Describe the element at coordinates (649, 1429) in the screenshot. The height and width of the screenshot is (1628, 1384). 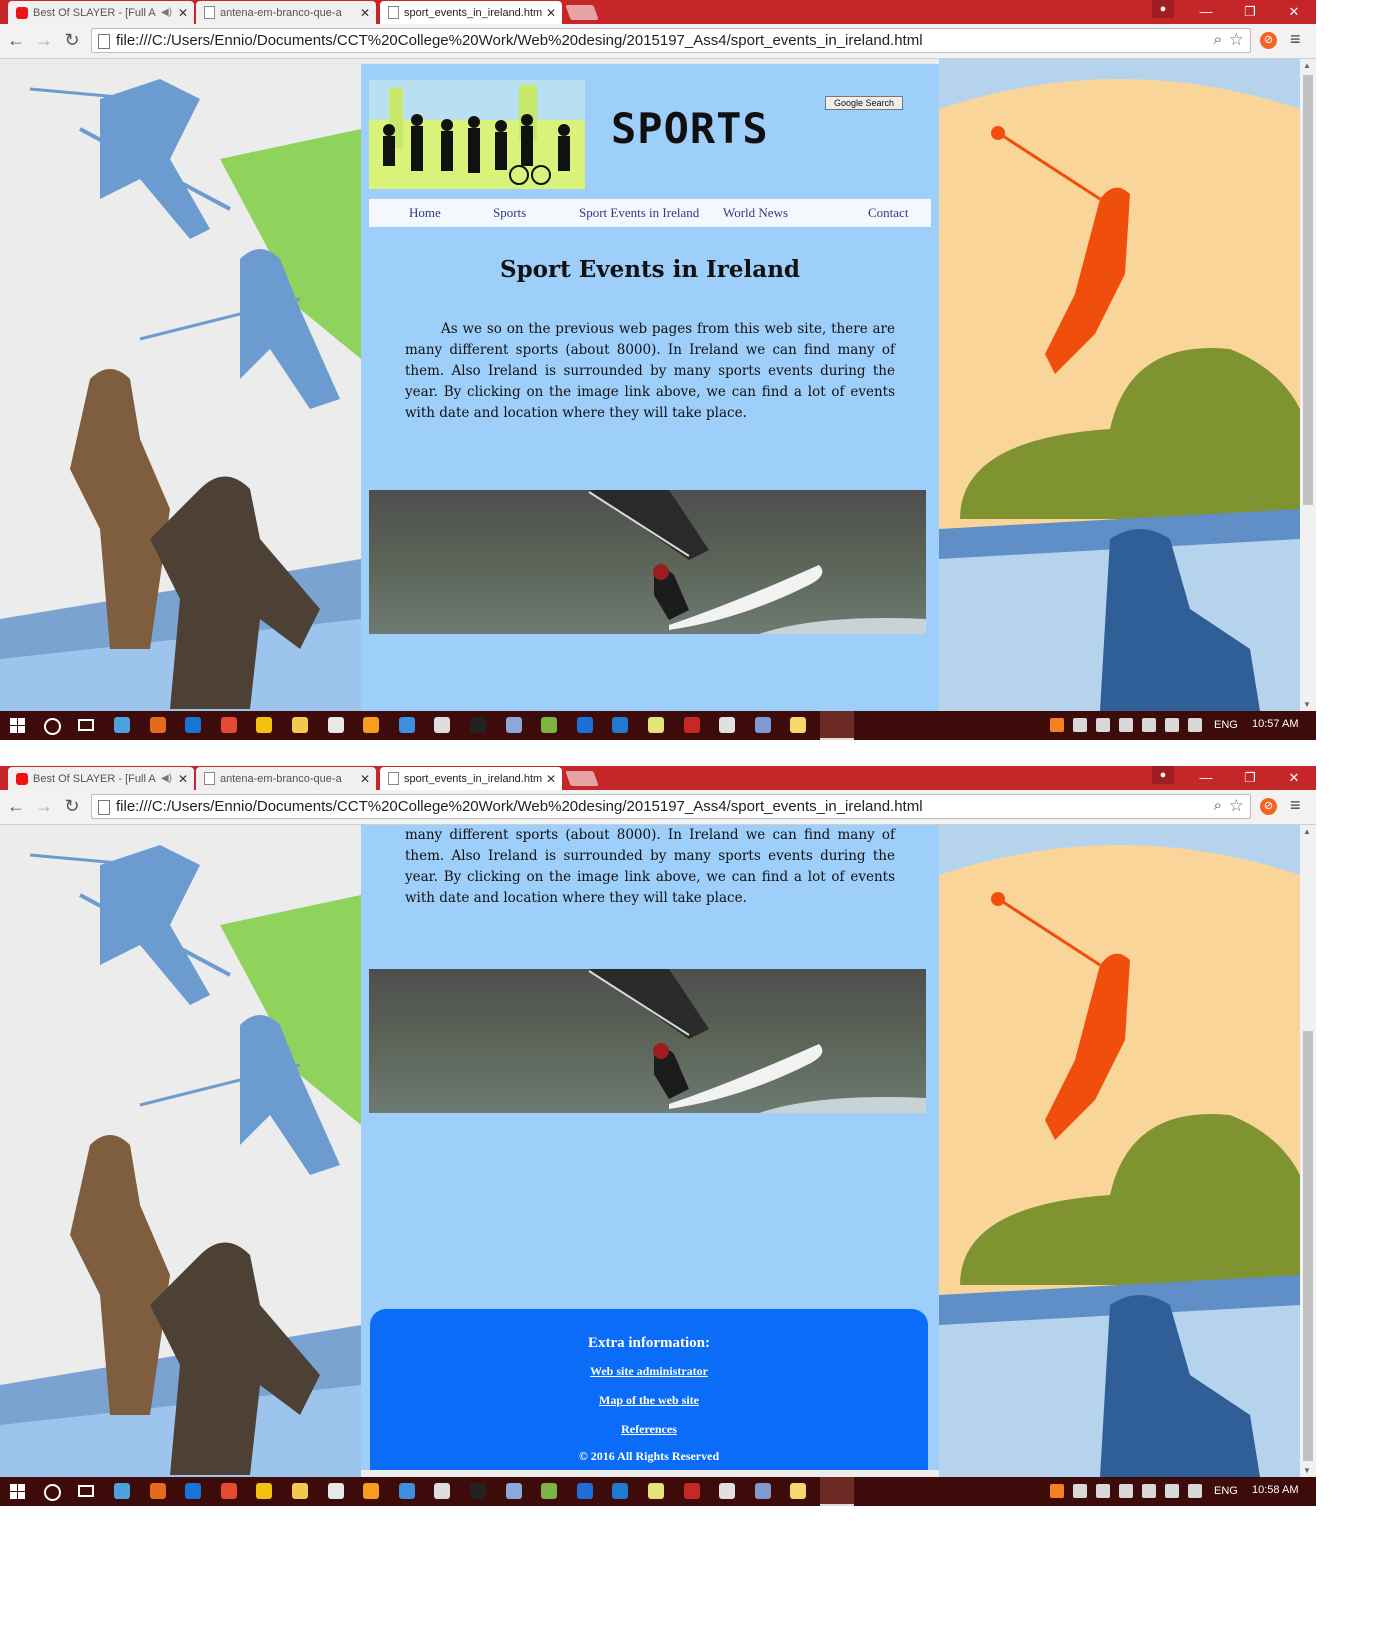
I see `footer-link-references: References` at that location.